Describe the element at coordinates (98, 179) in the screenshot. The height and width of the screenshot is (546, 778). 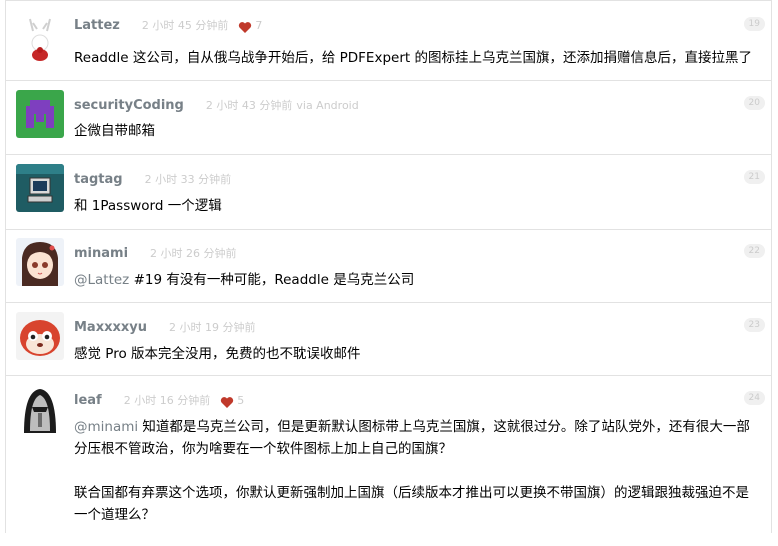
I see `username-link: tagtag` at that location.